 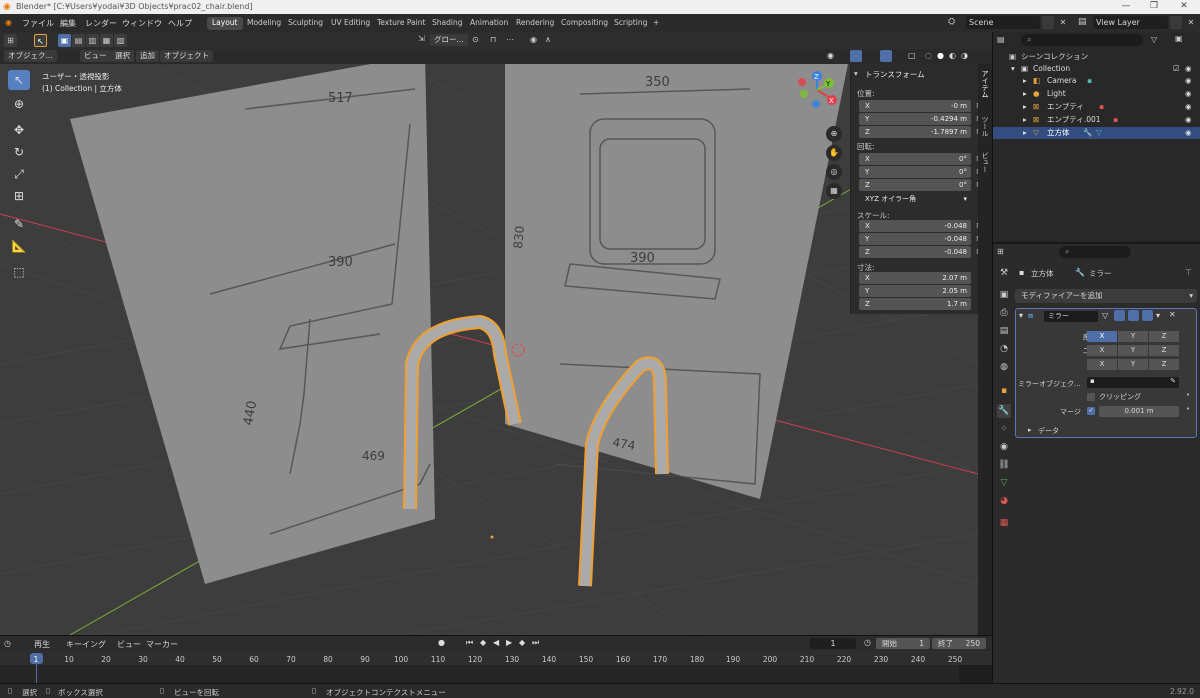 What do you see at coordinates (475, 39) in the screenshot?
I see `pivot-icon: ⊙` at bounding box center [475, 39].